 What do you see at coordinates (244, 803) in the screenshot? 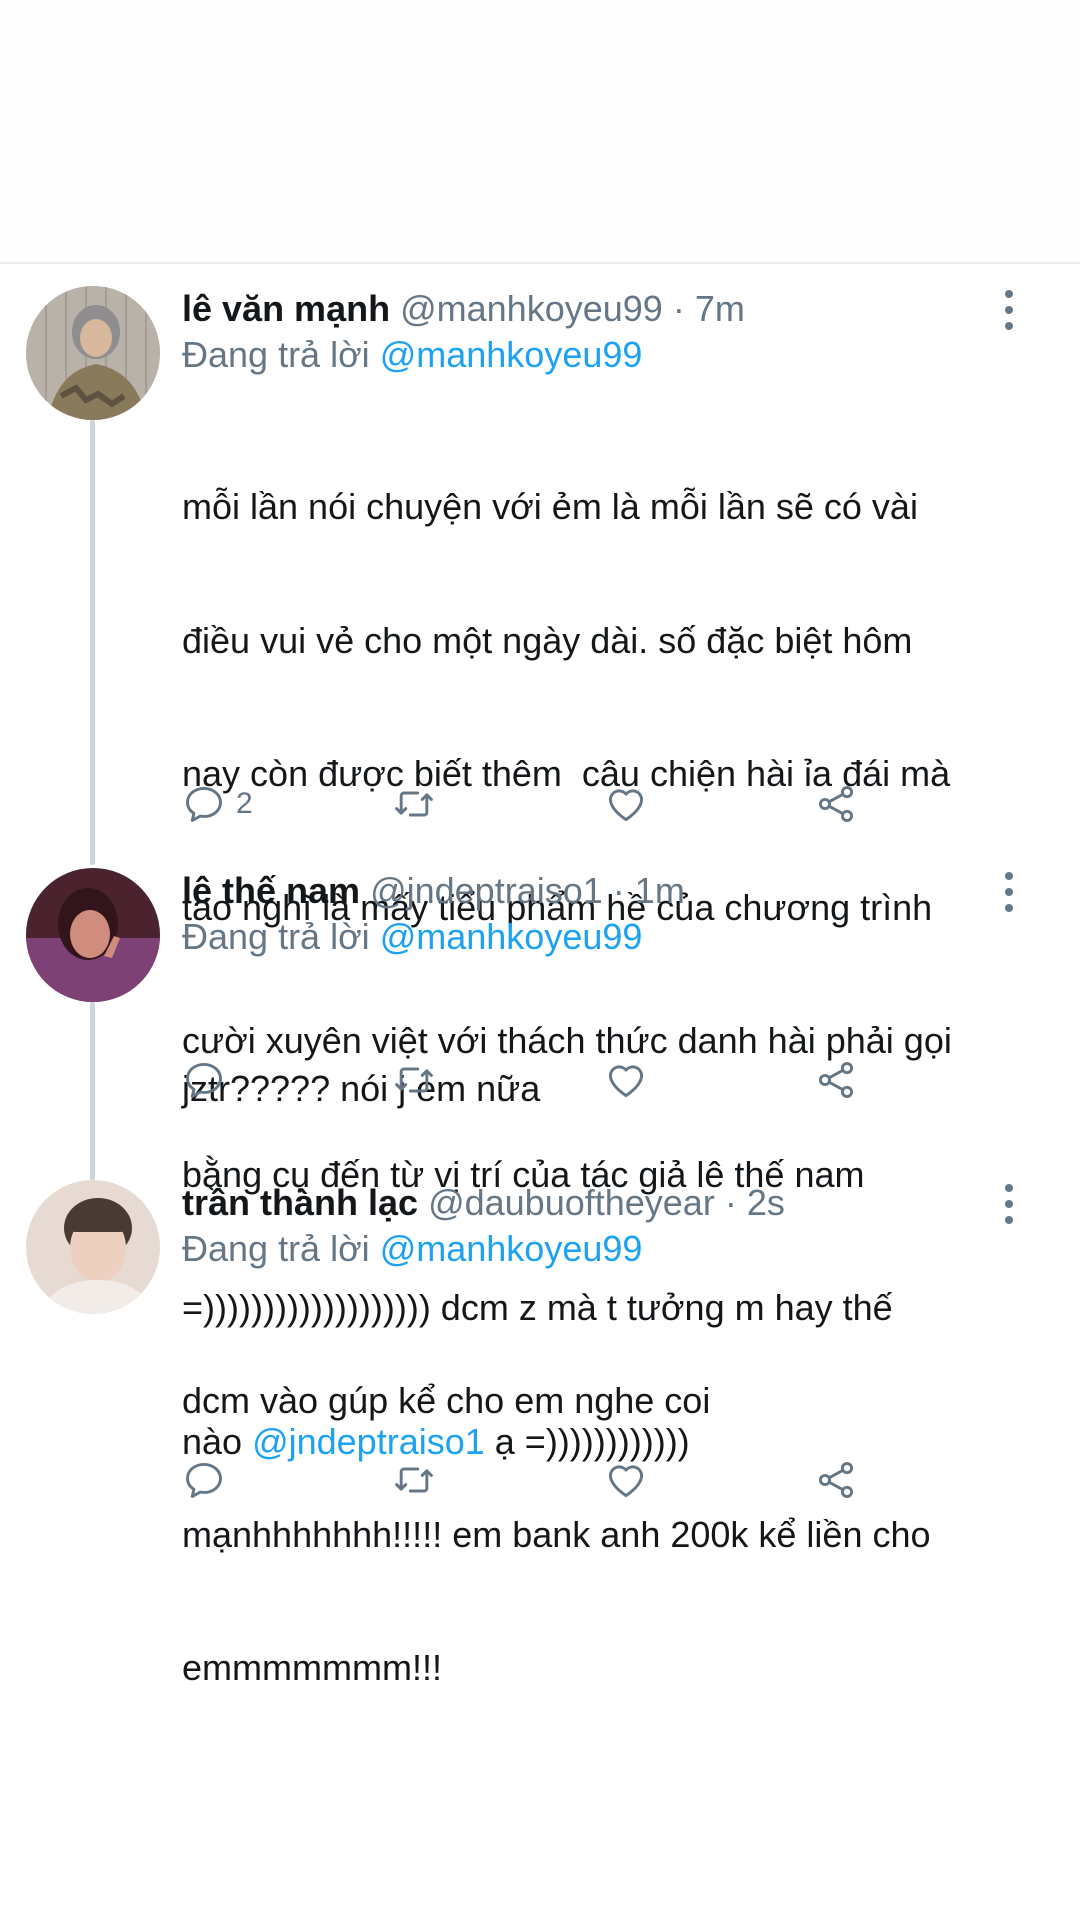
I see `reply-count: 2` at bounding box center [244, 803].